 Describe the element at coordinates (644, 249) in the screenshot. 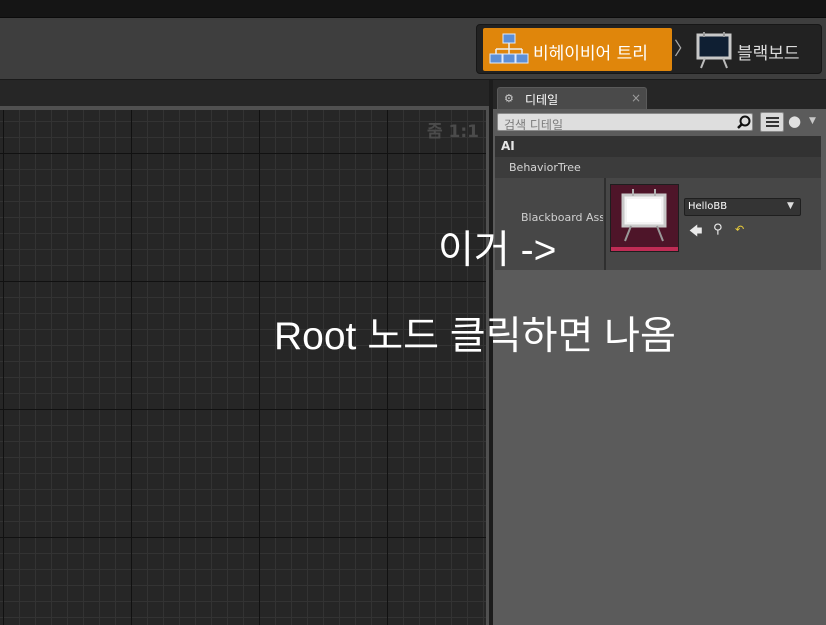

I see `asset-type-strip` at that location.